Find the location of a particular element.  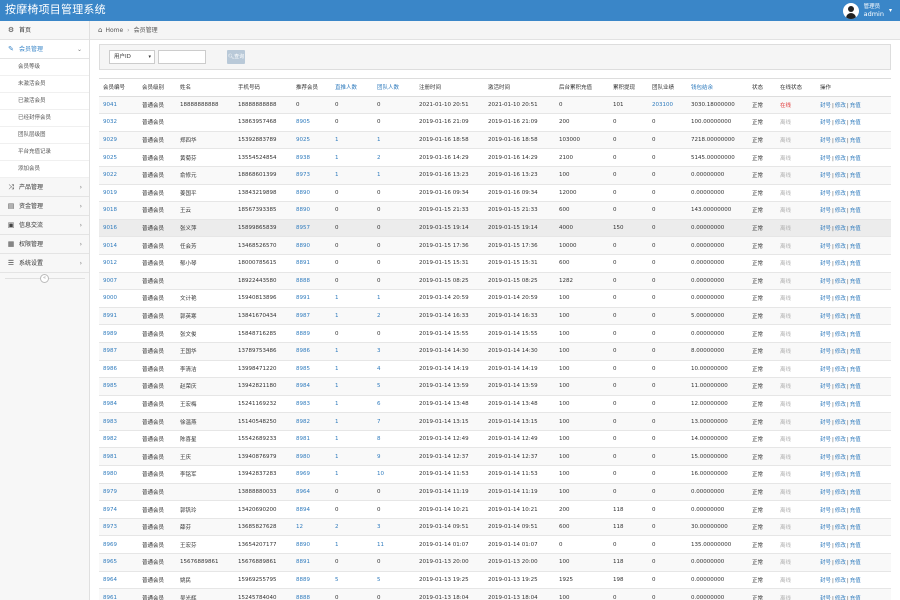

table-cell: 9032 is located at coordinates (118, 122).